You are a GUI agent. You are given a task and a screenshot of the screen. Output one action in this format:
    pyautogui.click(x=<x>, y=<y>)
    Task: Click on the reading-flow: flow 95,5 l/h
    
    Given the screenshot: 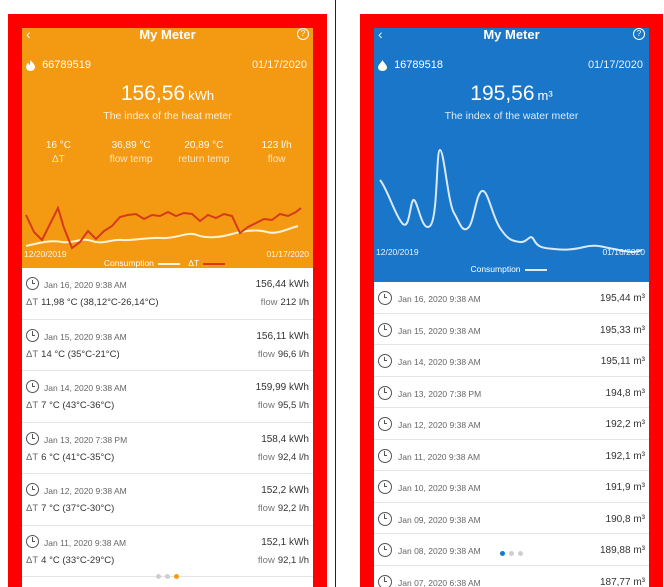 What is the action you would take?
    pyautogui.click(x=283, y=405)
    